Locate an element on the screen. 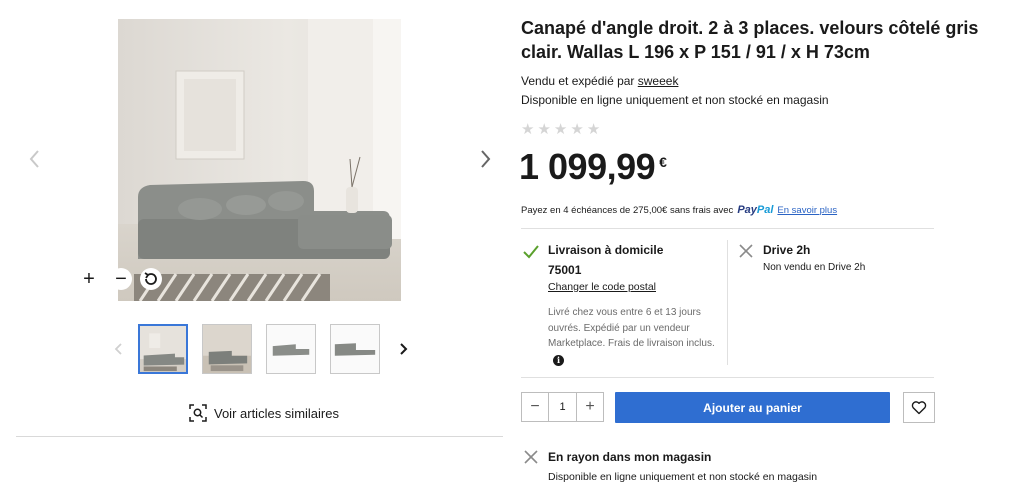 This screenshot has height=487, width=1024. store-title: En rayon dans mon magasin is located at coordinates (630, 457).